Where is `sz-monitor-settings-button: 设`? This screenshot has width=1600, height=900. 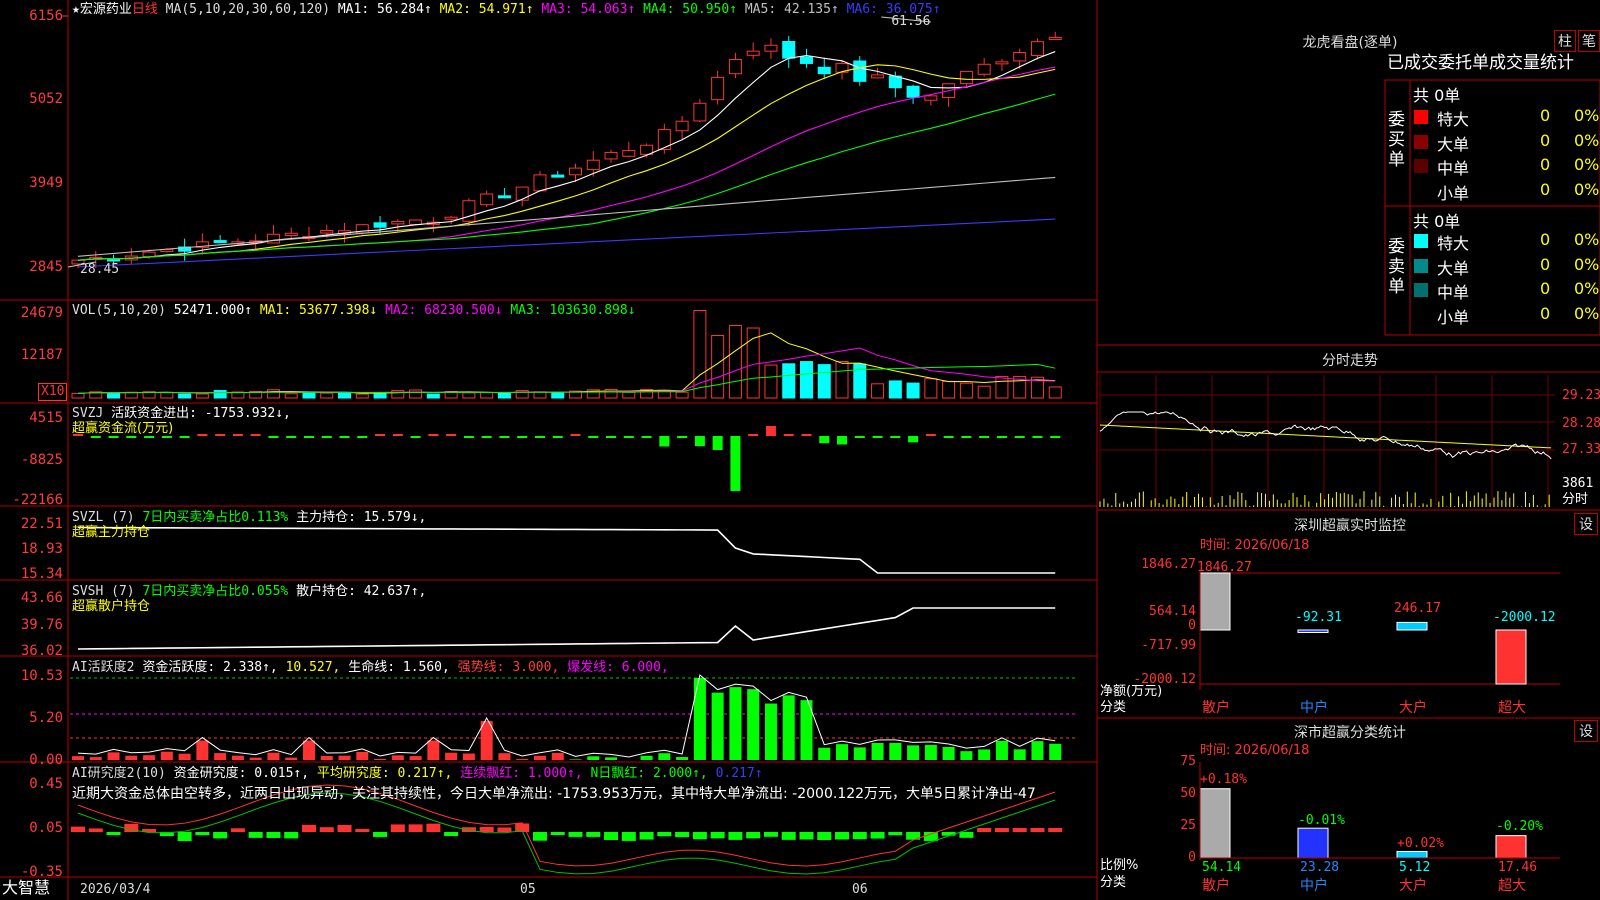 sz-monitor-settings-button: 设 is located at coordinates (1586, 524).